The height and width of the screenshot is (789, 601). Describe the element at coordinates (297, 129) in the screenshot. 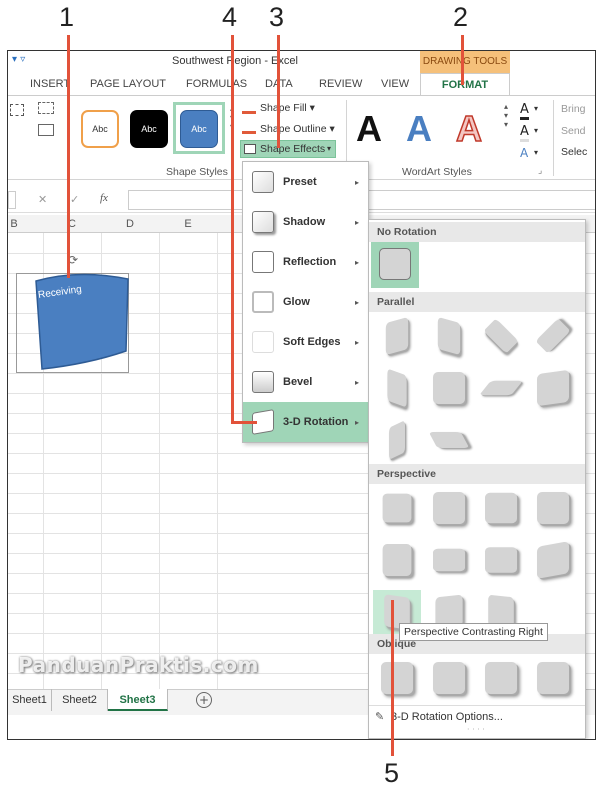

I see `shape-outline-button: Shape Outline ▾` at that location.